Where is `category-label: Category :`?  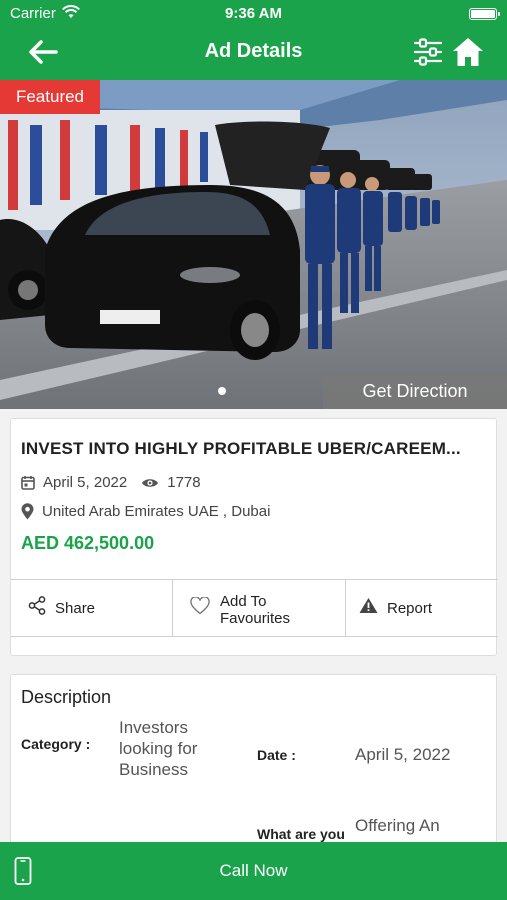
category-label: Category : is located at coordinates (56, 744).